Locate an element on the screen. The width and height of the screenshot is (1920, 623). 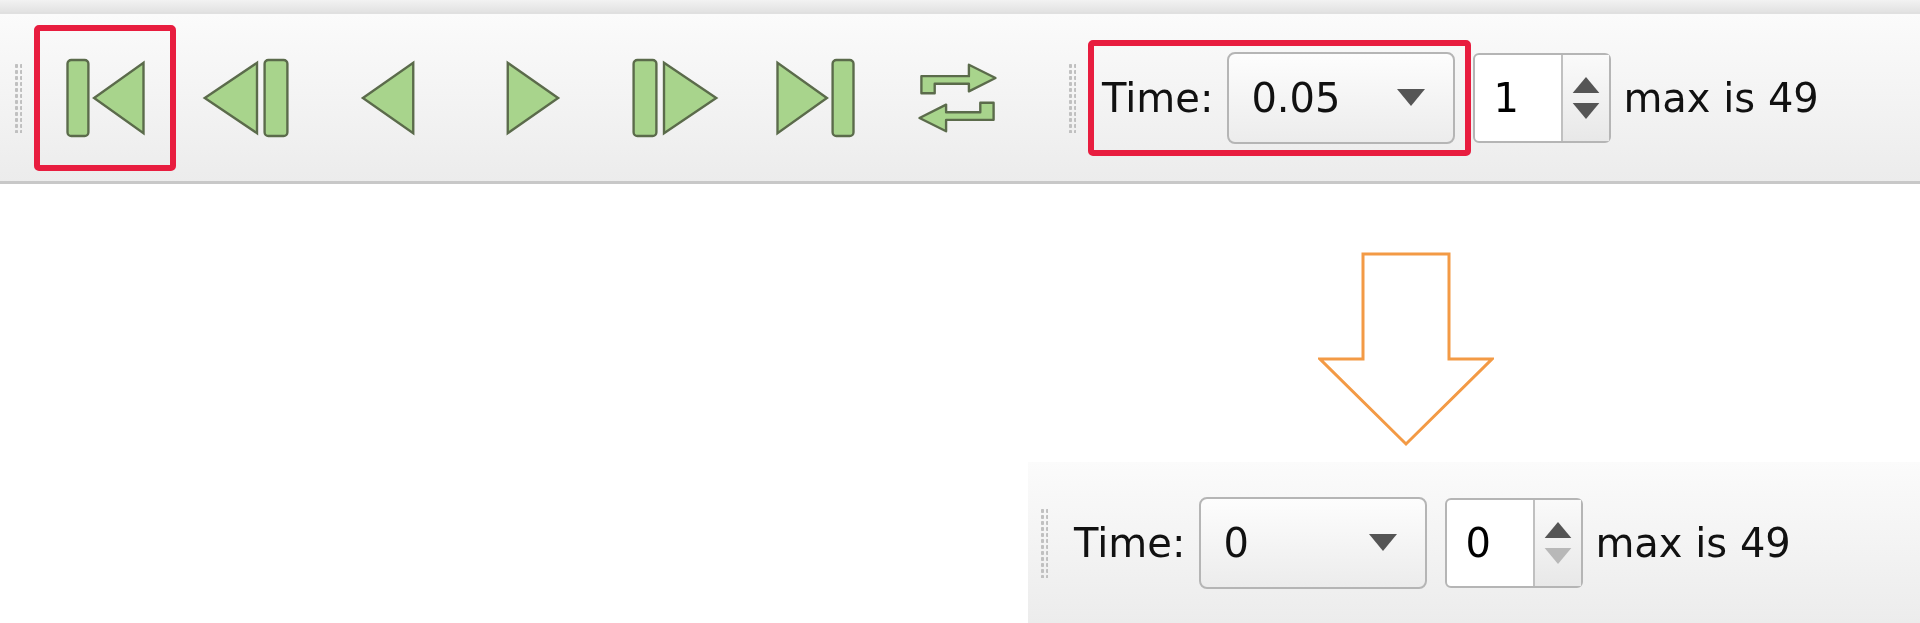
first-frame-button is located at coordinates (105, 97).